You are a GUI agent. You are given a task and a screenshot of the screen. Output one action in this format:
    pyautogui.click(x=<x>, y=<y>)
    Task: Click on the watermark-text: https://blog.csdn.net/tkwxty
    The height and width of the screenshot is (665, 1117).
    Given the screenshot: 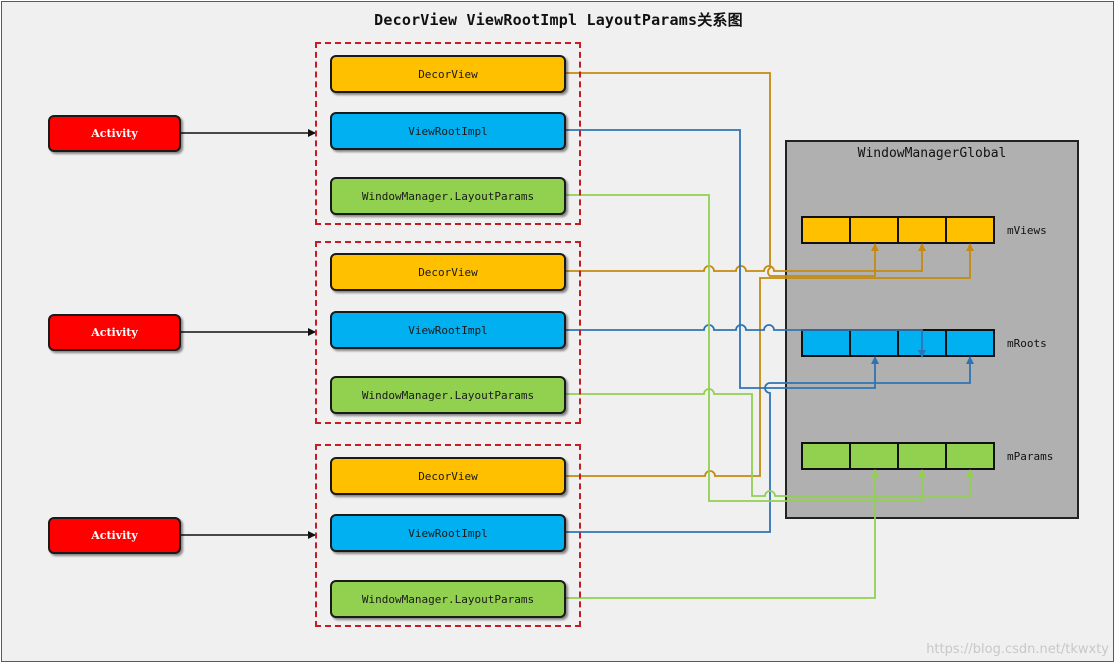 What is the action you would take?
    pyautogui.click(x=1017, y=649)
    